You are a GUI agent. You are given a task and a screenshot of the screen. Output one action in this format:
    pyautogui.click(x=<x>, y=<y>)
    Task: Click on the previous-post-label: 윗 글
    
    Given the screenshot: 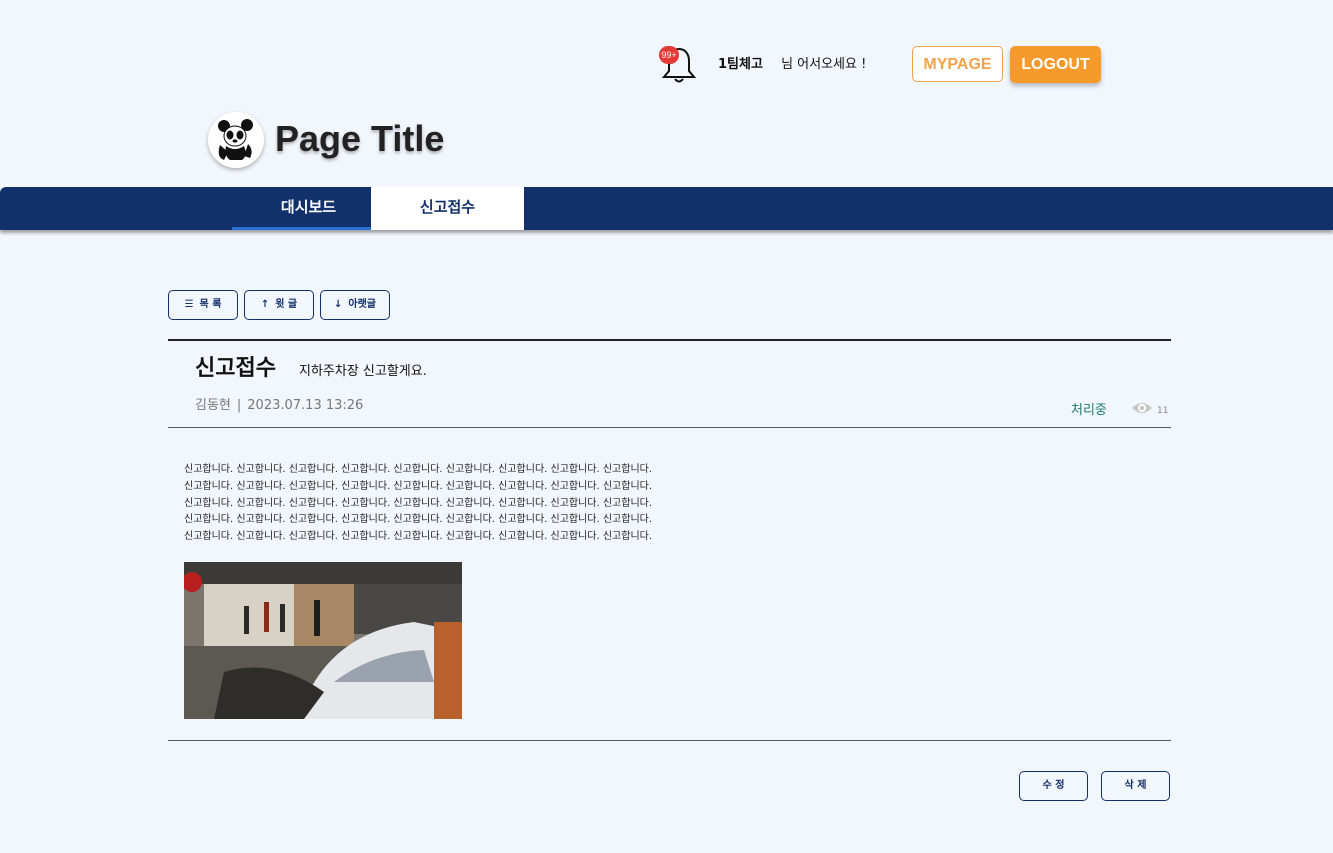 What is the action you would take?
    pyautogui.click(x=286, y=304)
    